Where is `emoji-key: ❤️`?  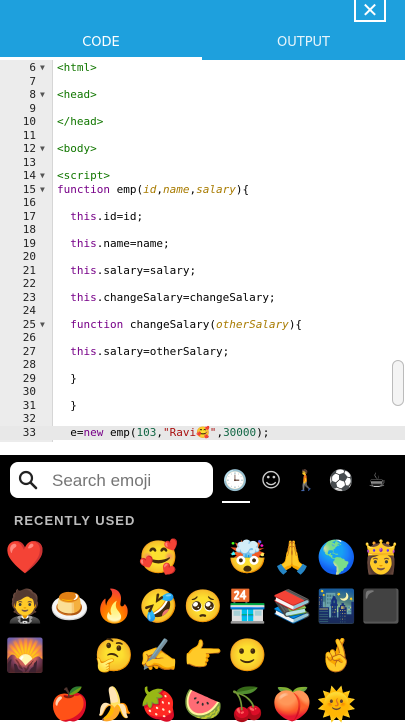
emoji-key: ❤️ is located at coordinates (25, 557).